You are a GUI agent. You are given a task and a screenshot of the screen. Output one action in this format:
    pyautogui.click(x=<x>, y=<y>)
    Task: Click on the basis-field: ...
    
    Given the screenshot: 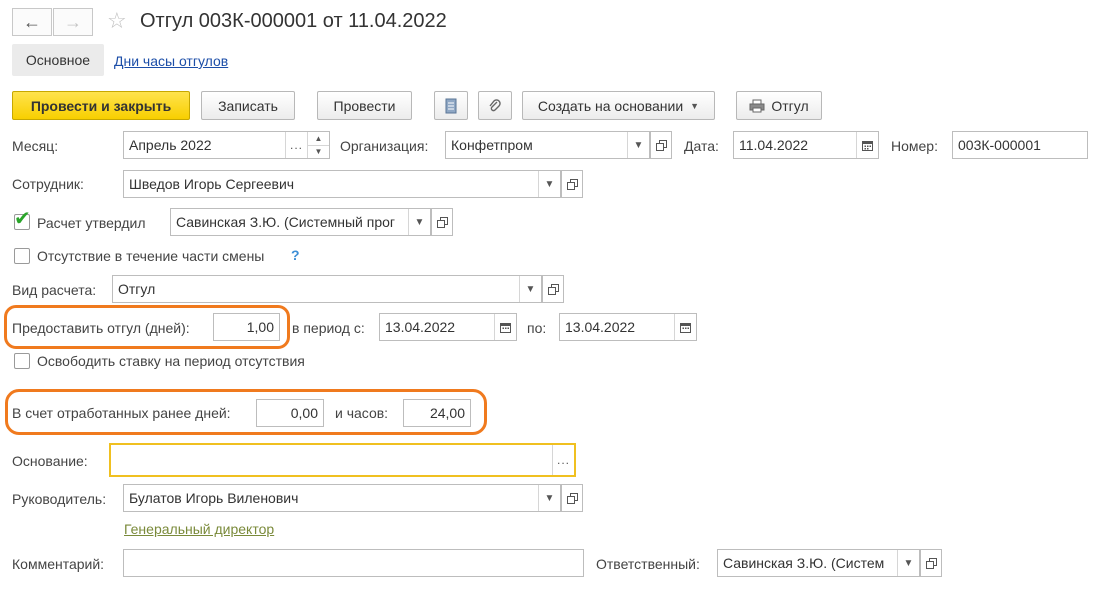 What is the action you would take?
    pyautogui.click(x=342, y=460)
    